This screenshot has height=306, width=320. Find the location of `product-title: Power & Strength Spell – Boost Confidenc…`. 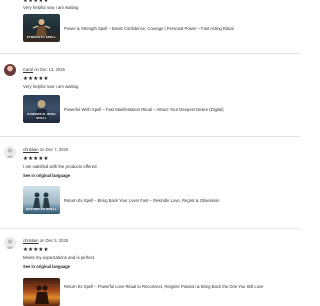

product-title: Power & Strength Spell – Boost Confidenc… is located at coordinates (180, 29).